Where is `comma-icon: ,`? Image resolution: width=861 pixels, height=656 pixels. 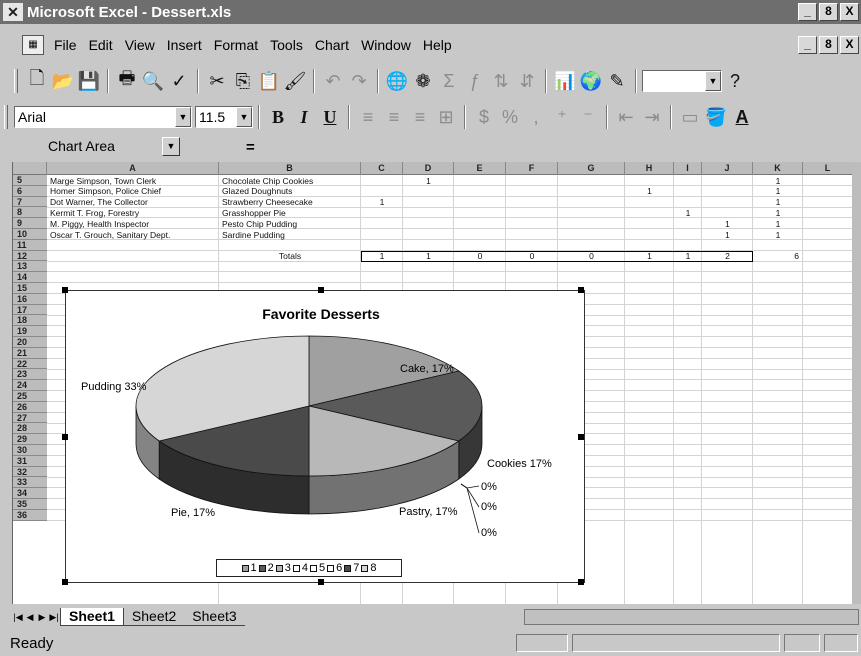 comma-icon: , is located at coordinates (536, 117).